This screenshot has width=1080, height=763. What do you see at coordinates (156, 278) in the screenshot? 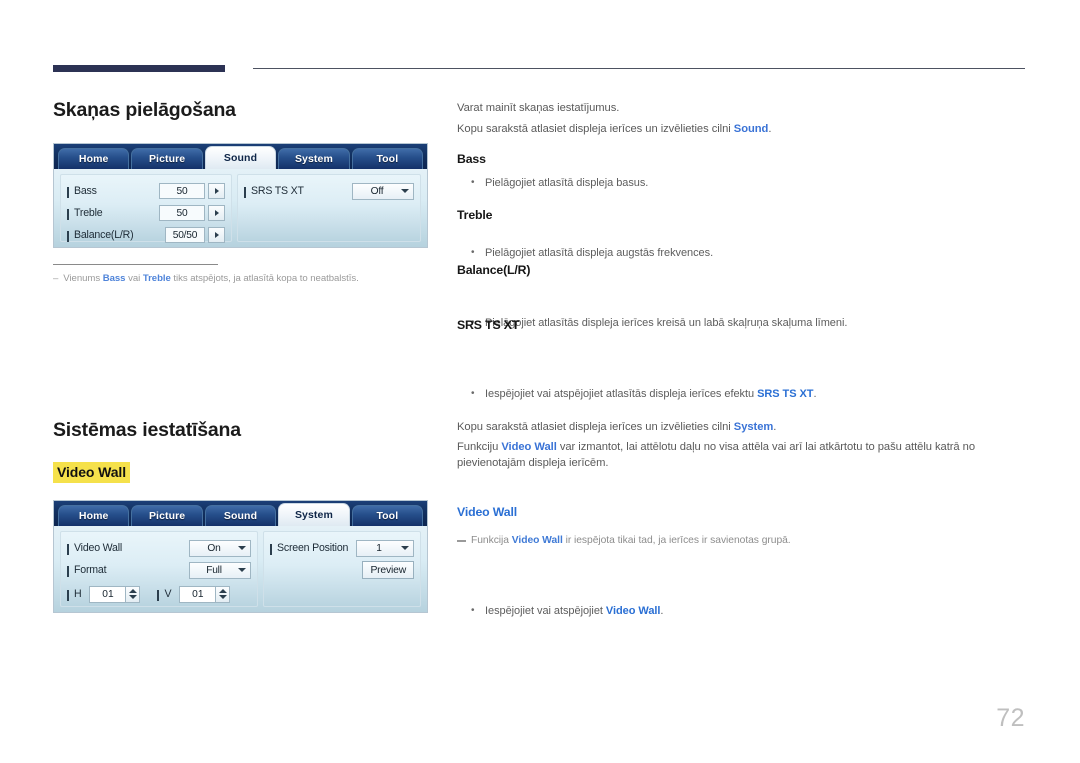
I see `footnote-term-treble: Treble` at bounding box center [156, 278].